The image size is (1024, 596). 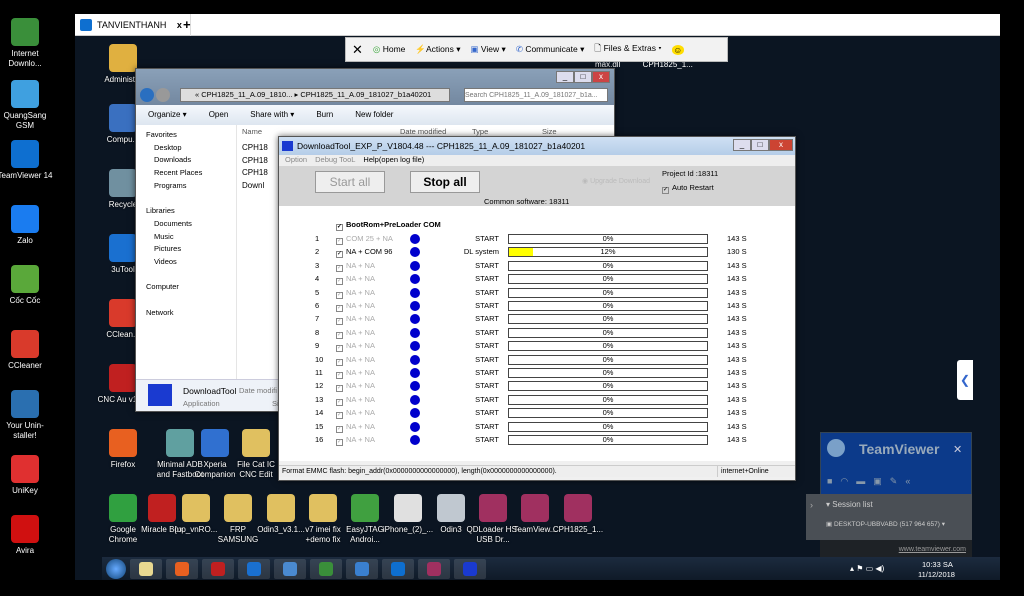 What do you see at coordinates (550, 49) in the screenshot?
I see `communicate-button: ✆ Communicate ▾` at bounding box center [550, 49].